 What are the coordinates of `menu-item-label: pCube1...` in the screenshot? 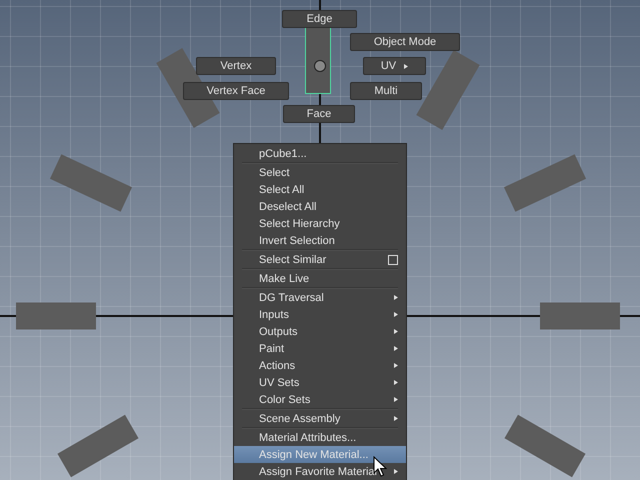 It's located at (283, 154).